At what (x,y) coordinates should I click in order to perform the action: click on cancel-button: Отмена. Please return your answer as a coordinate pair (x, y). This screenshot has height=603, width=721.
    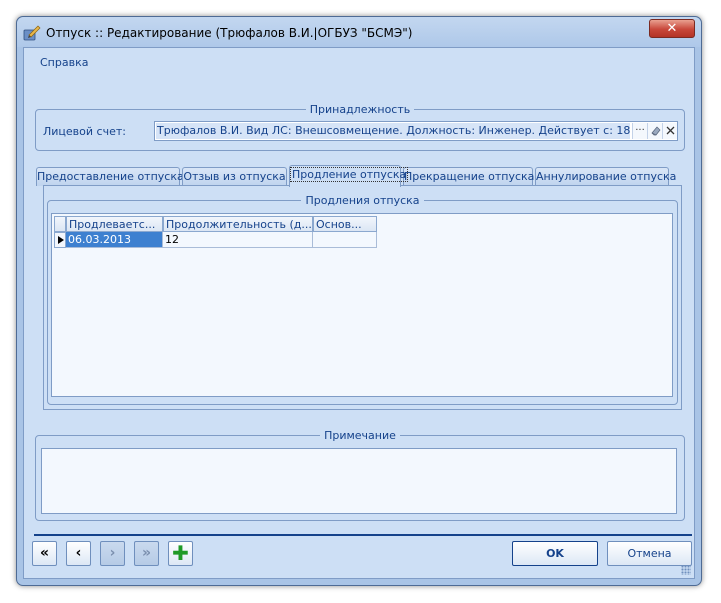
    Looking at the image, I should click on (649, 553).